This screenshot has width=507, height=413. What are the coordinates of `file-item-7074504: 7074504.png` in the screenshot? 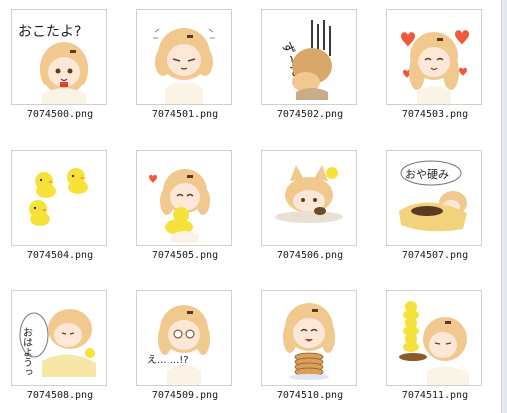 It's located at (62, 205).